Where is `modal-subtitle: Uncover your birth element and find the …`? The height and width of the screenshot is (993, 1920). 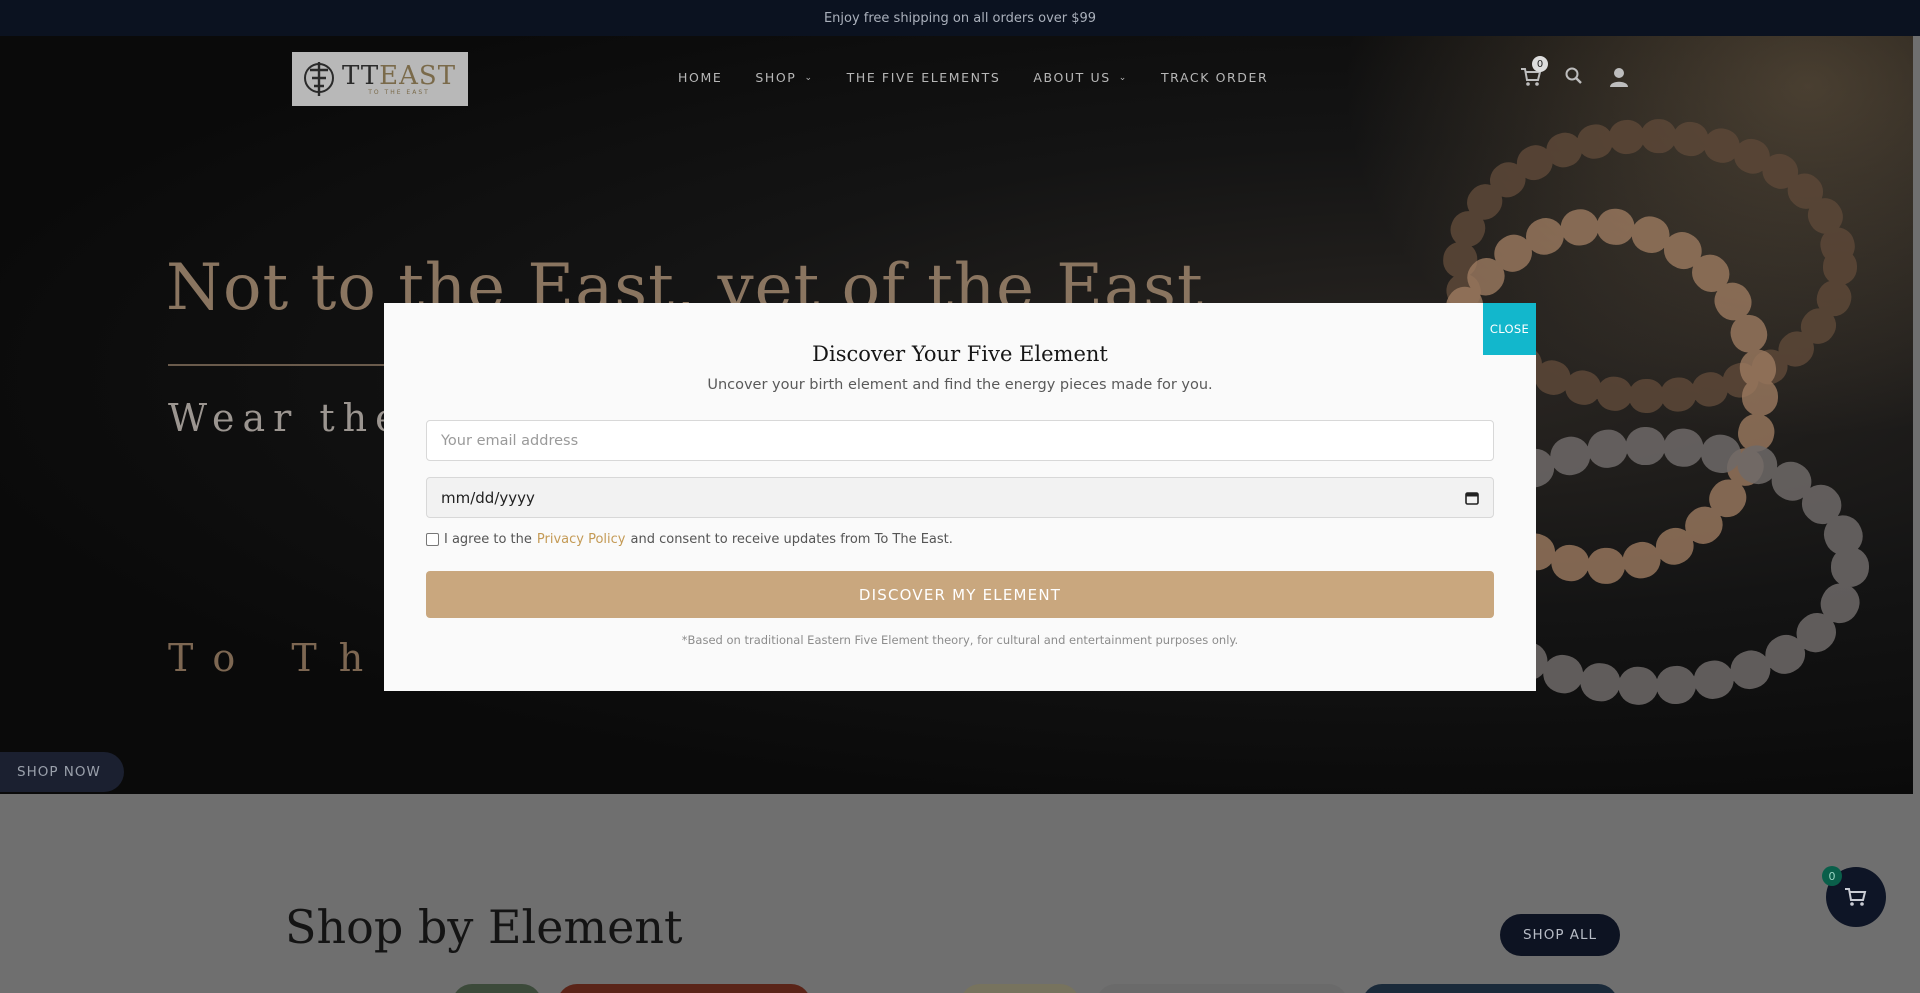 modal-subtitle: Uncover your birth element and find the … is located at coordinates (960, 385).